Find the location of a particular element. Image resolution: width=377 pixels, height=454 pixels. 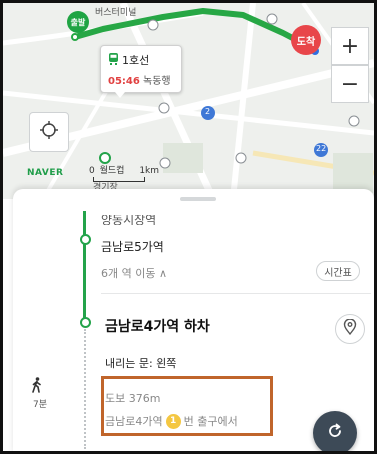

walking-person-icon is located at coordinates (37, 387).